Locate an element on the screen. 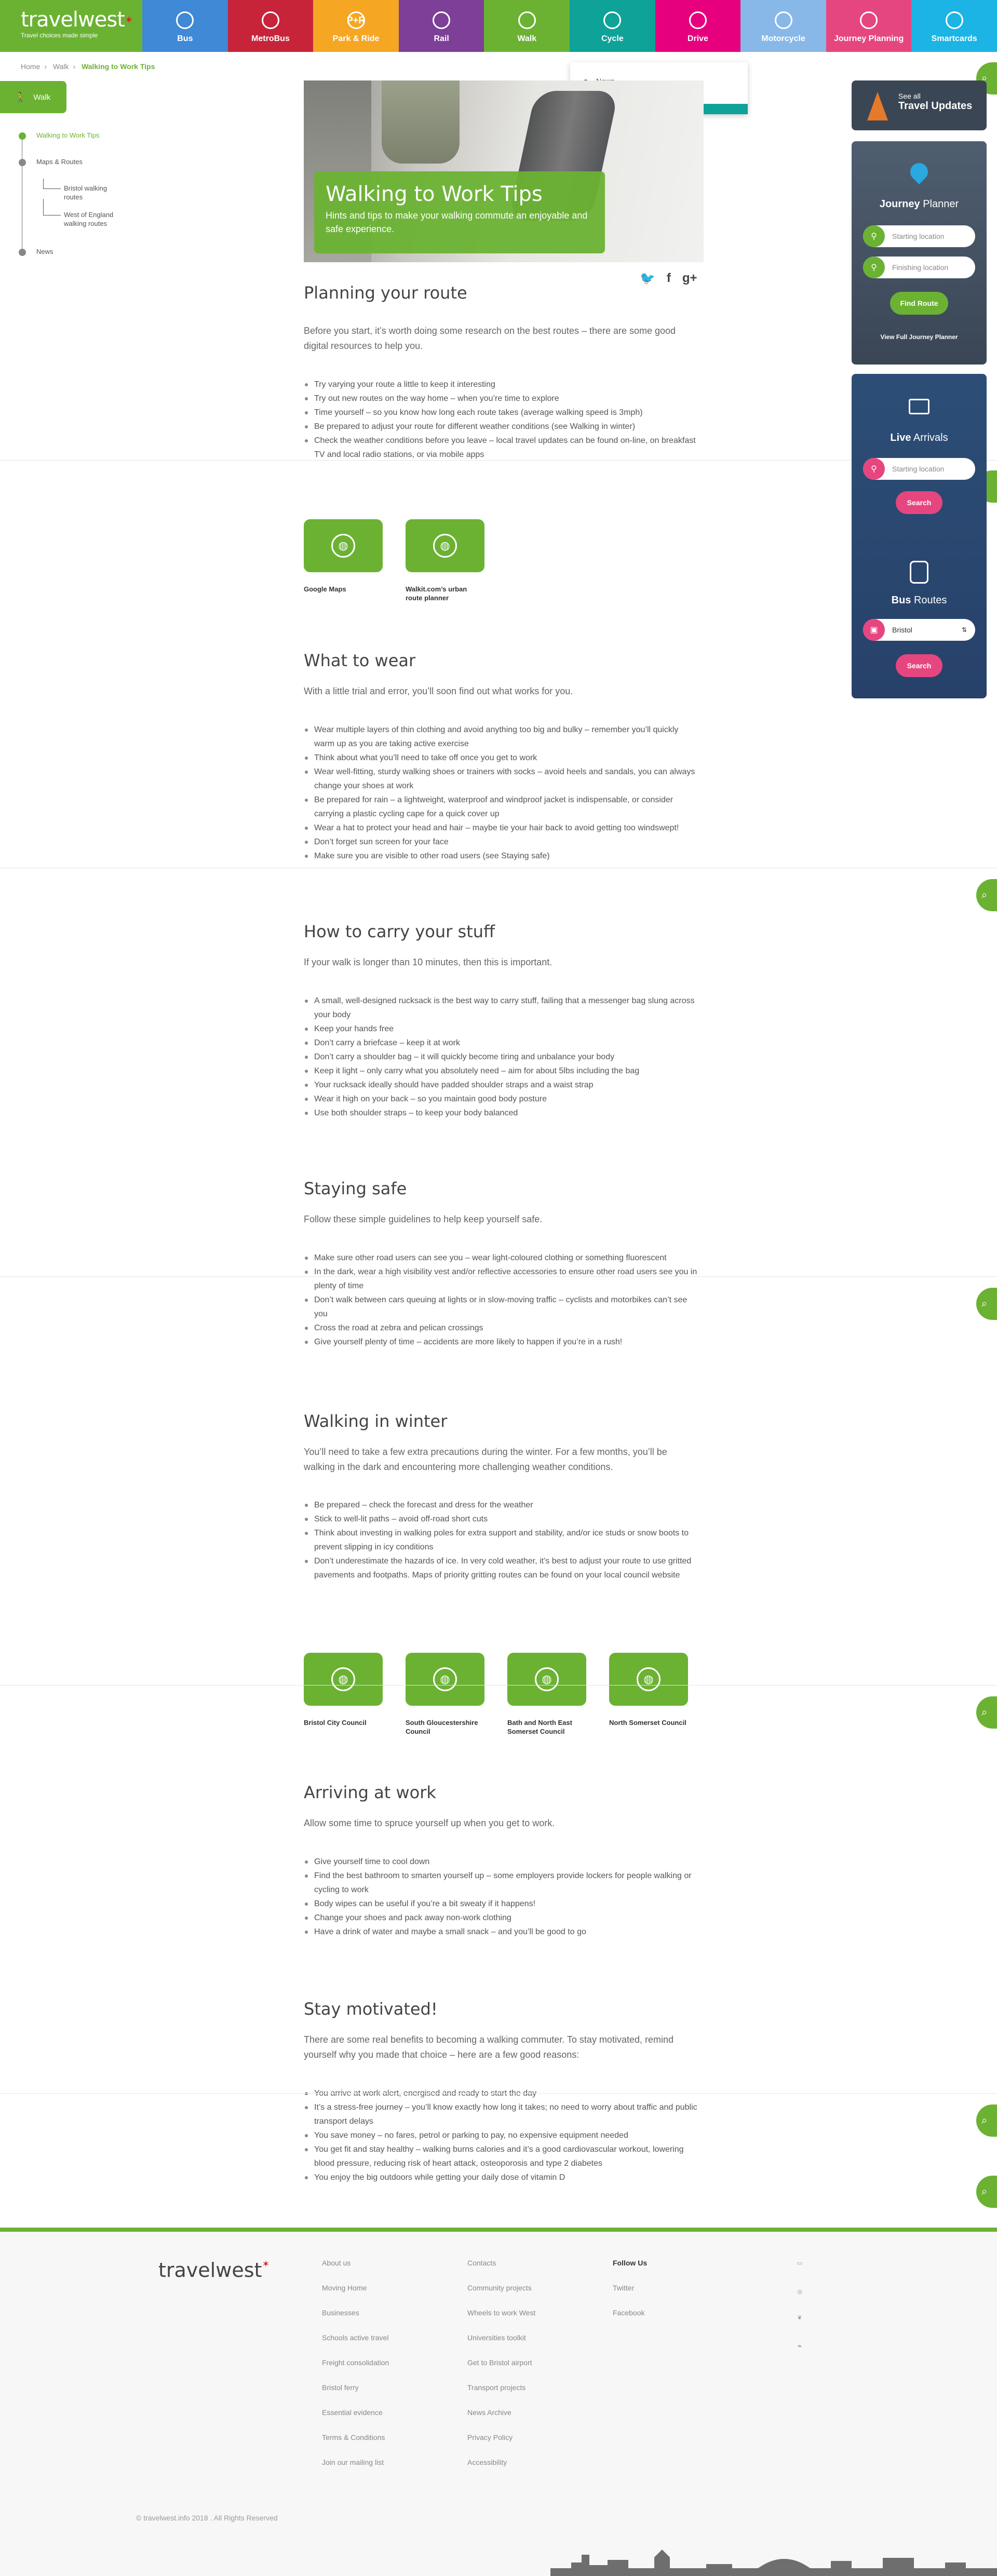  walk-section-button: 🚶 Walk is located at coordinates (33, 97).